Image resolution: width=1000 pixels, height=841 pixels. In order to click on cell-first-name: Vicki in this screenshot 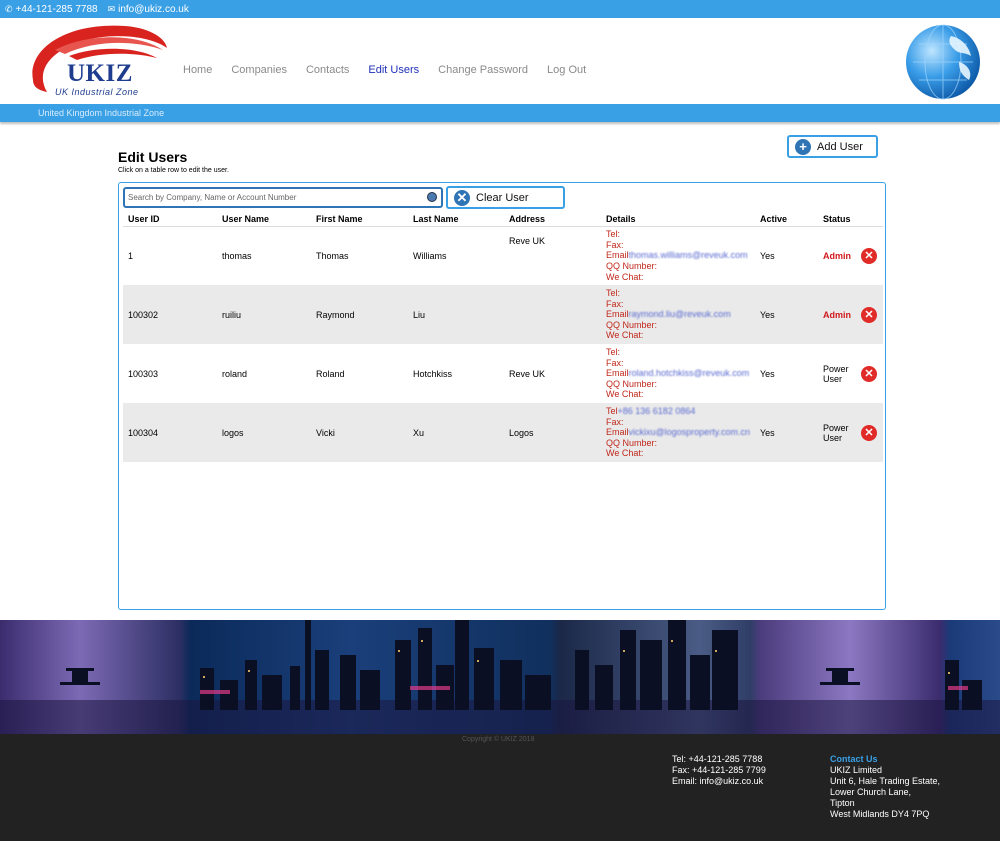, I will do `click(359, 432)`.